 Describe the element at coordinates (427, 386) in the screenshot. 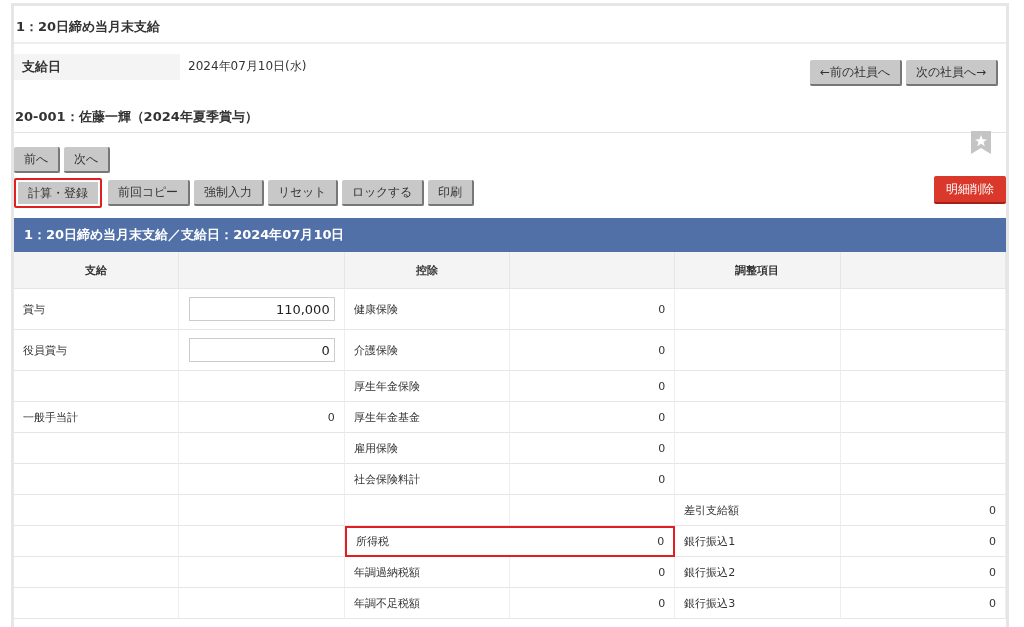

I see `table-cell: 厚生年金保険` at that location.